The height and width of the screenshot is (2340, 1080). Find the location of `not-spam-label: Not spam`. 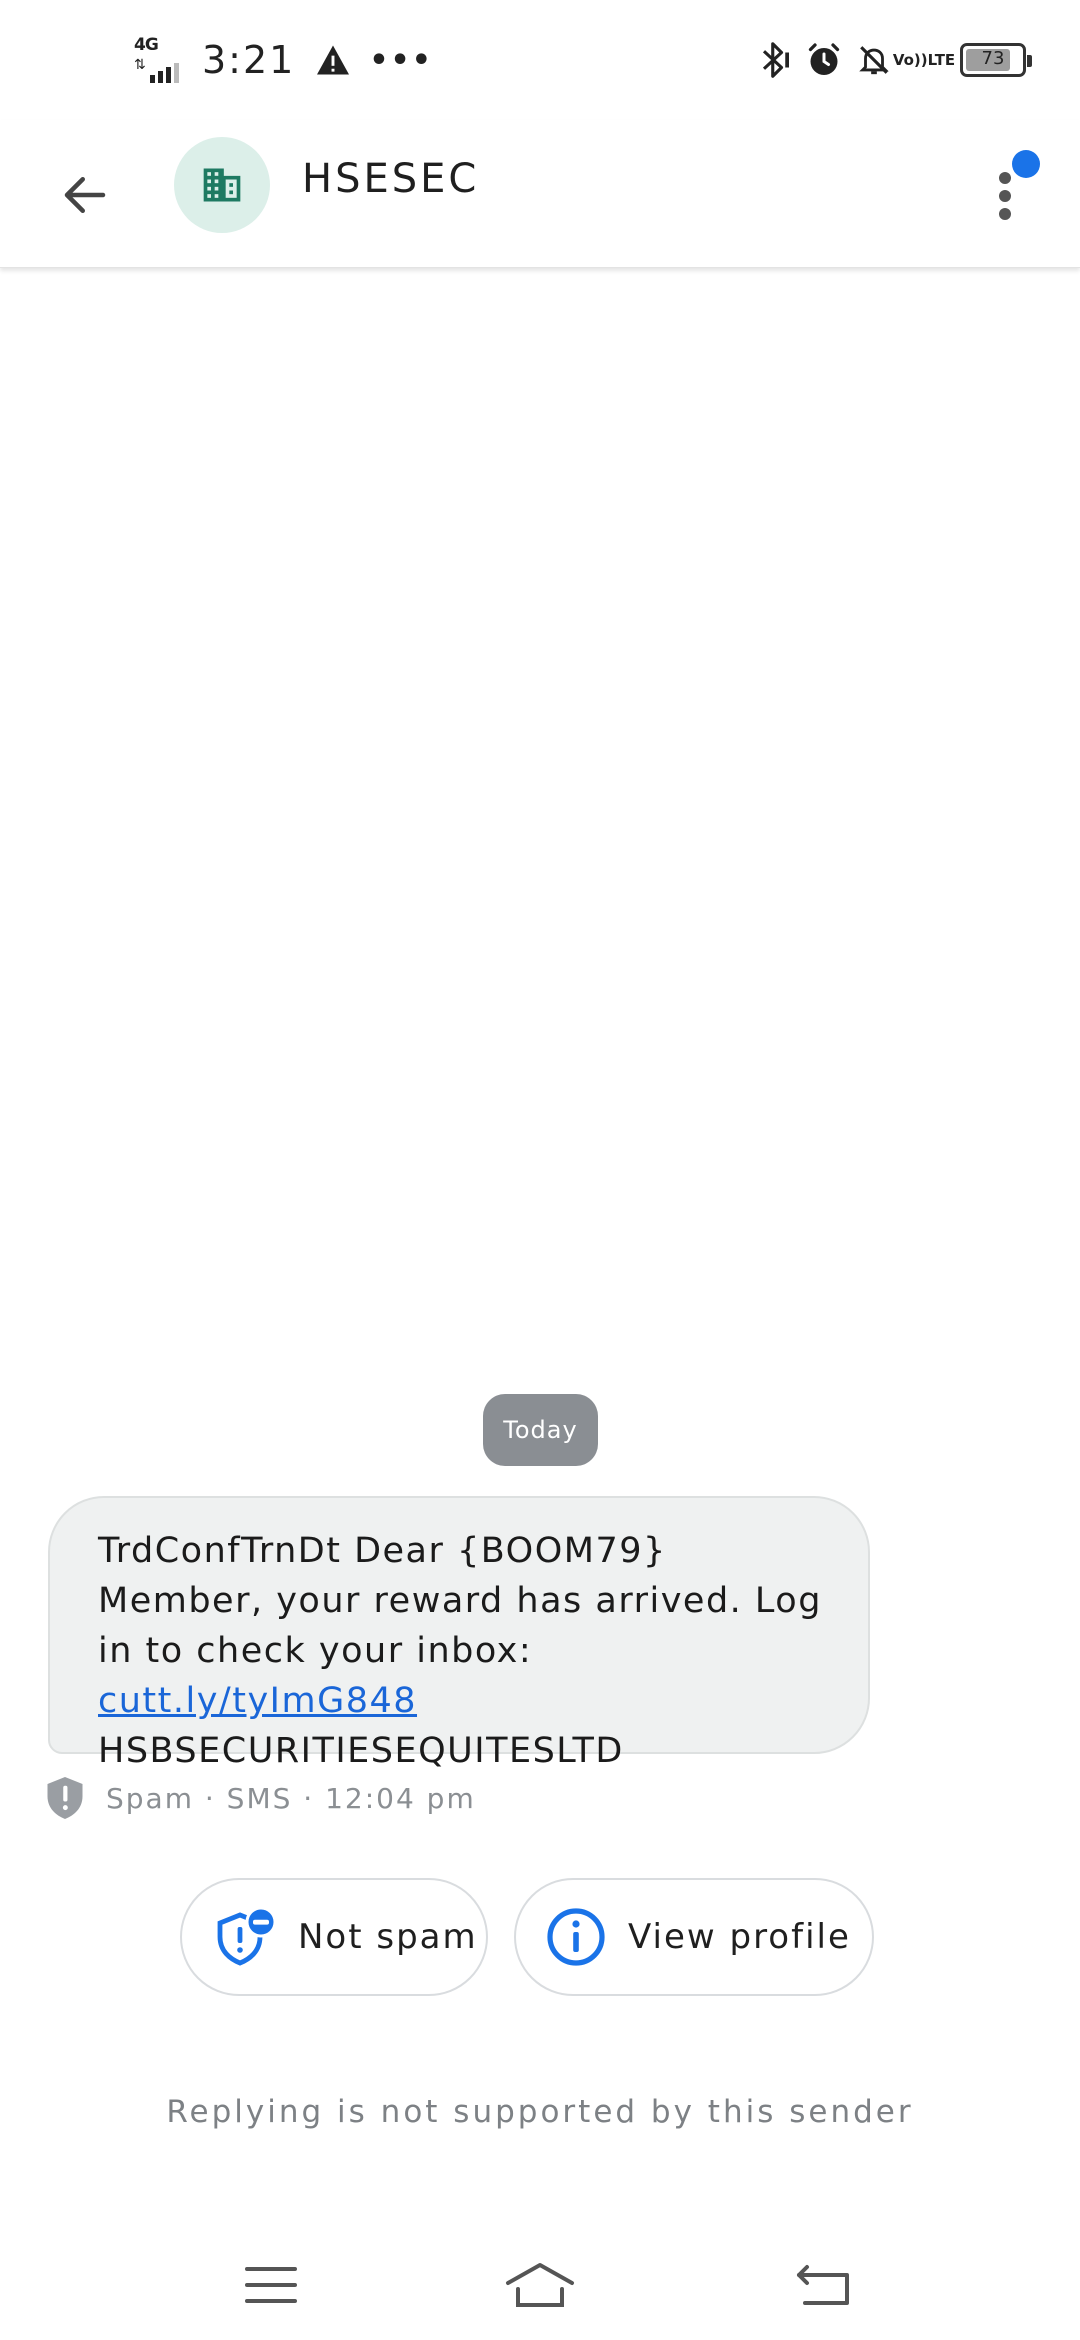

not-spam-label: Not spam is located at coordinates (388, 1937).